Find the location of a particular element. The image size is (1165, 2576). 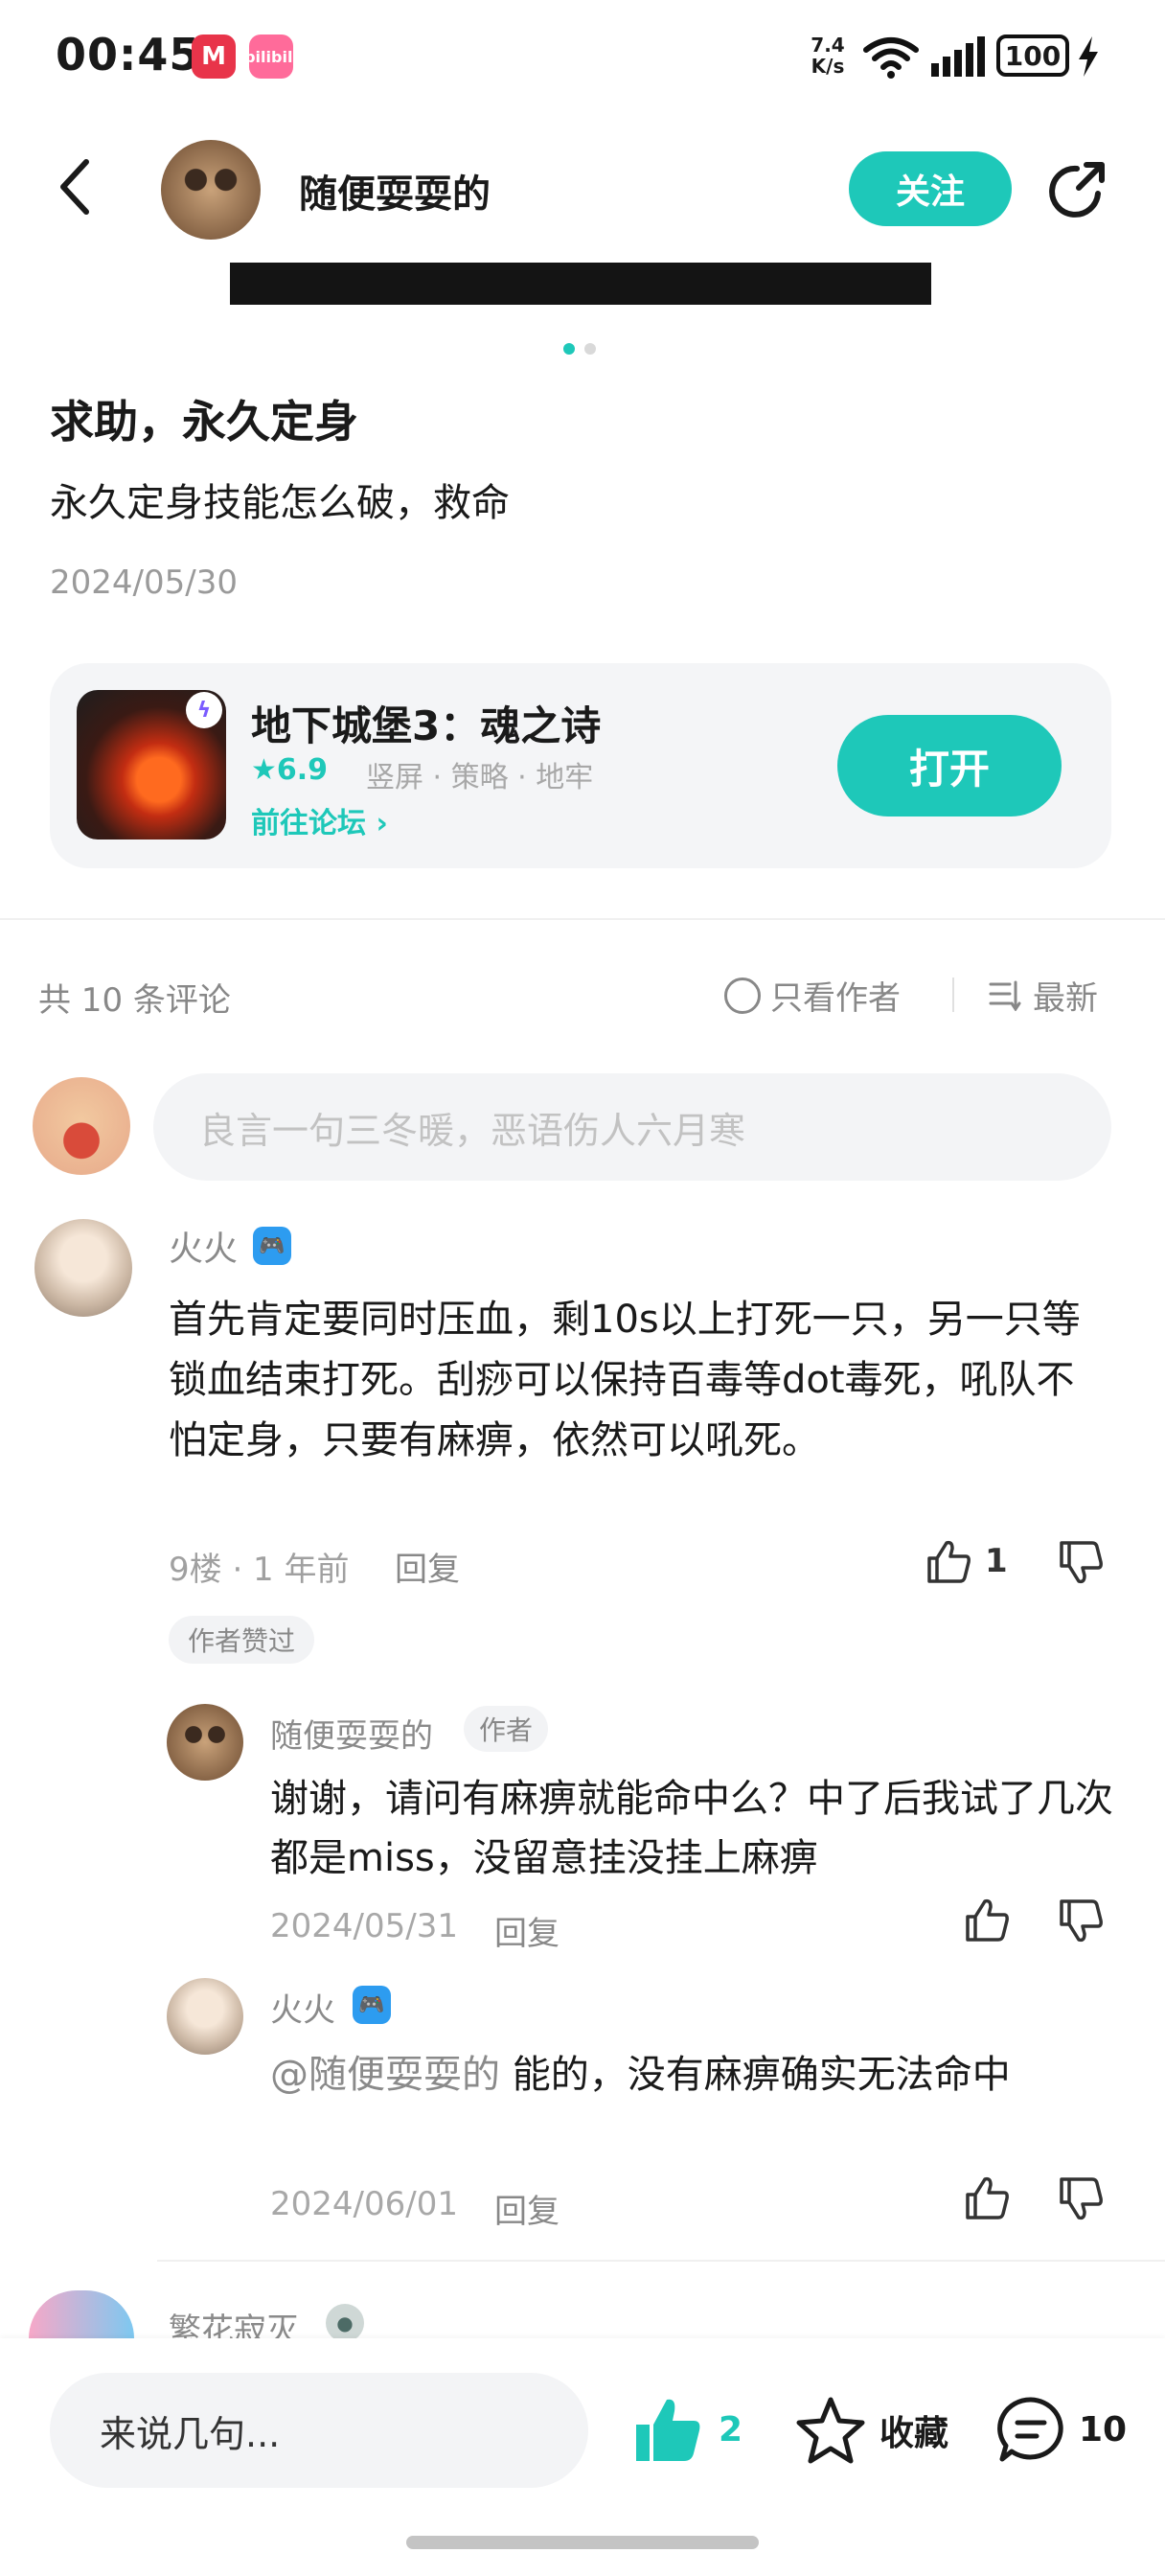

author-liked-badge: 作者赞过 is located at coordinates (242, 1640).